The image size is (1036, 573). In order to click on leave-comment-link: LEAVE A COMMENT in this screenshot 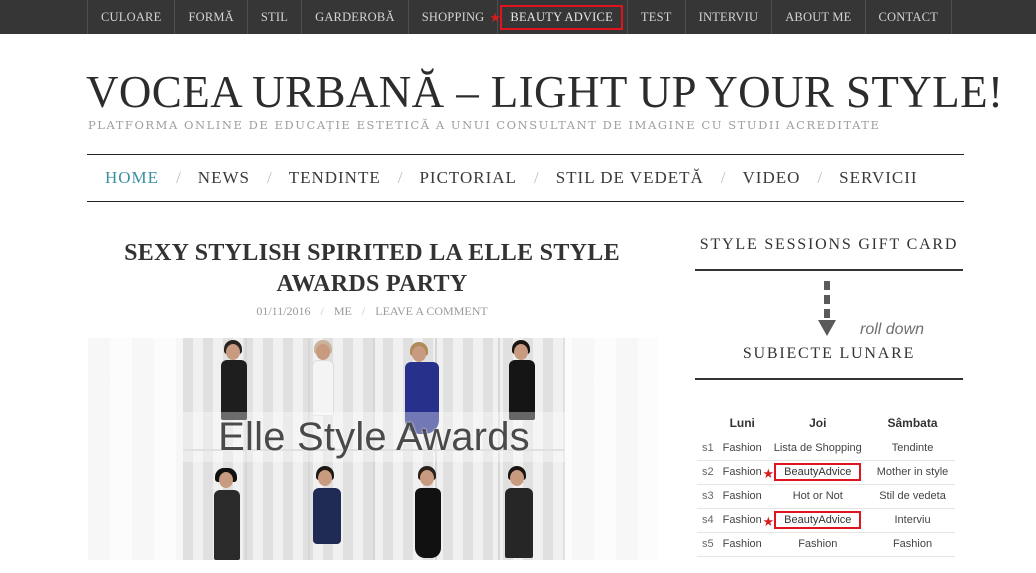, I will do `click(431, 311)`.